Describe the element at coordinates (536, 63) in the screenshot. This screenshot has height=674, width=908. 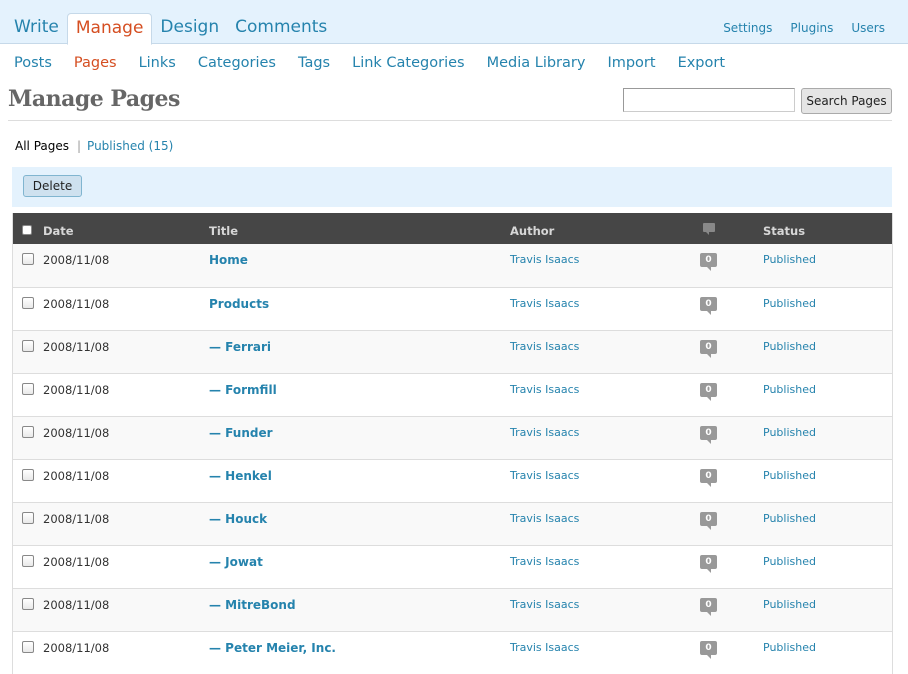
I see `subnav-media-library: Media Library` at that location.